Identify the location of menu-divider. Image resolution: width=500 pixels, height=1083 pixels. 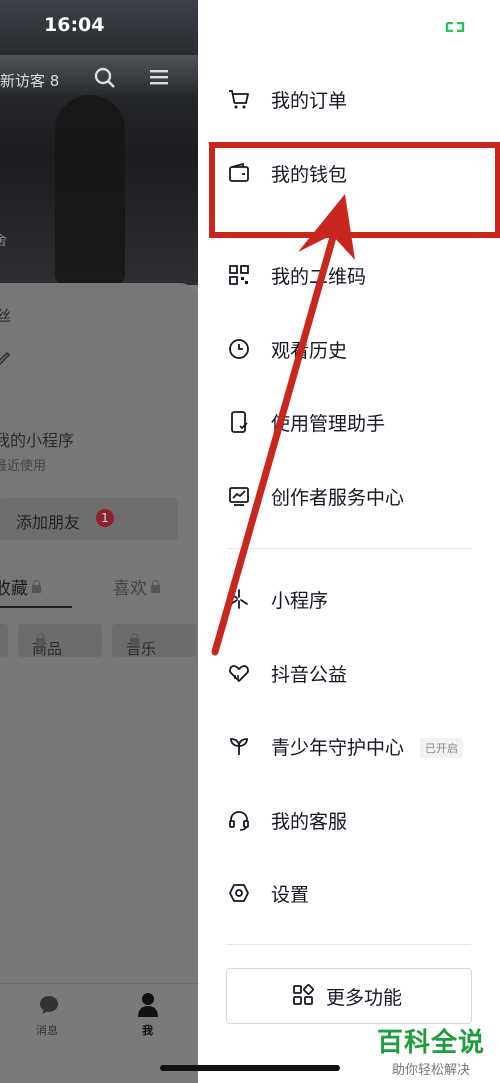
(349, 944).